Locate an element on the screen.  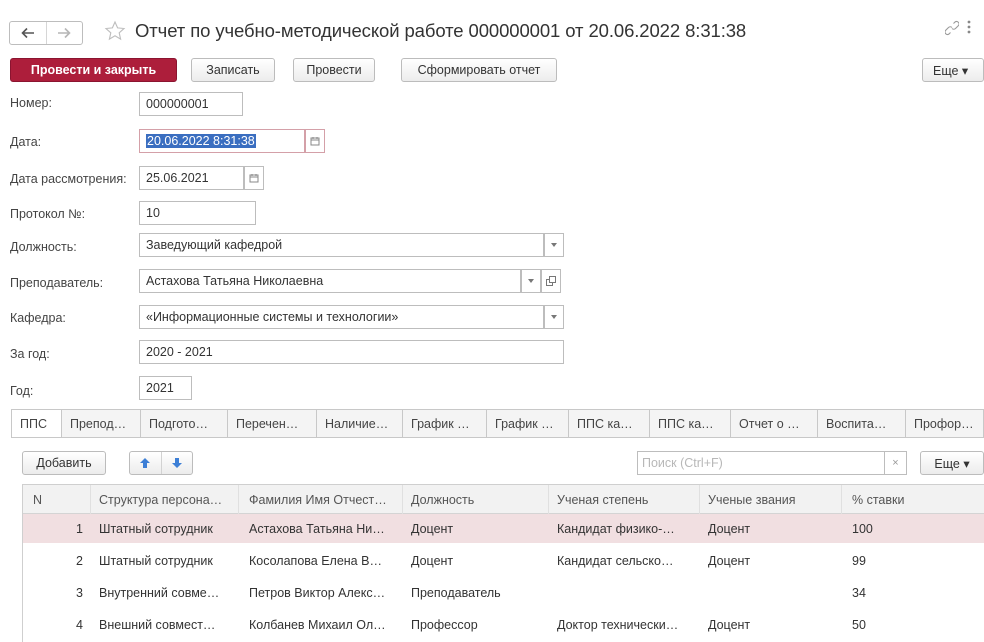
date-label: Дата: is located at coordinates (26, 142).